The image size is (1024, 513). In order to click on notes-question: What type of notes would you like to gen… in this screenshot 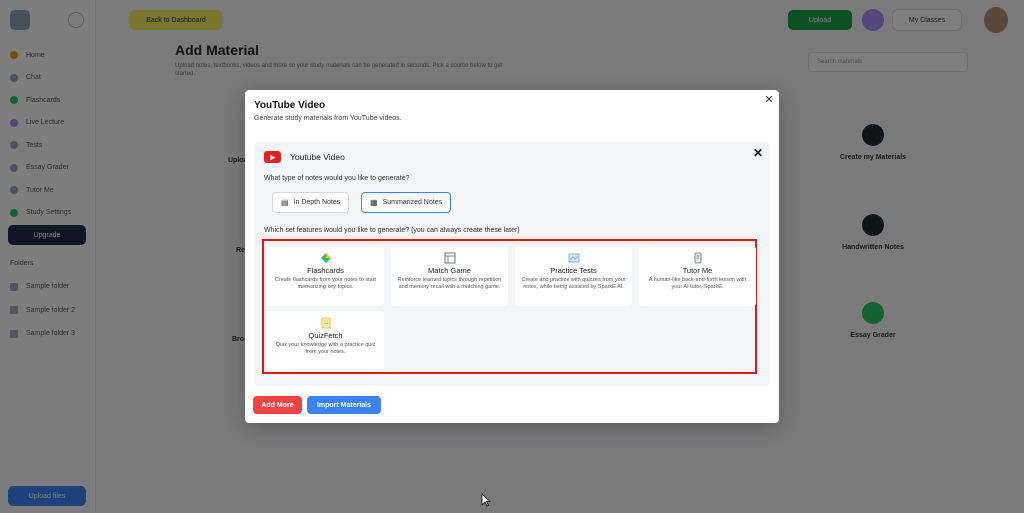, I will do `click(337, 178)`.